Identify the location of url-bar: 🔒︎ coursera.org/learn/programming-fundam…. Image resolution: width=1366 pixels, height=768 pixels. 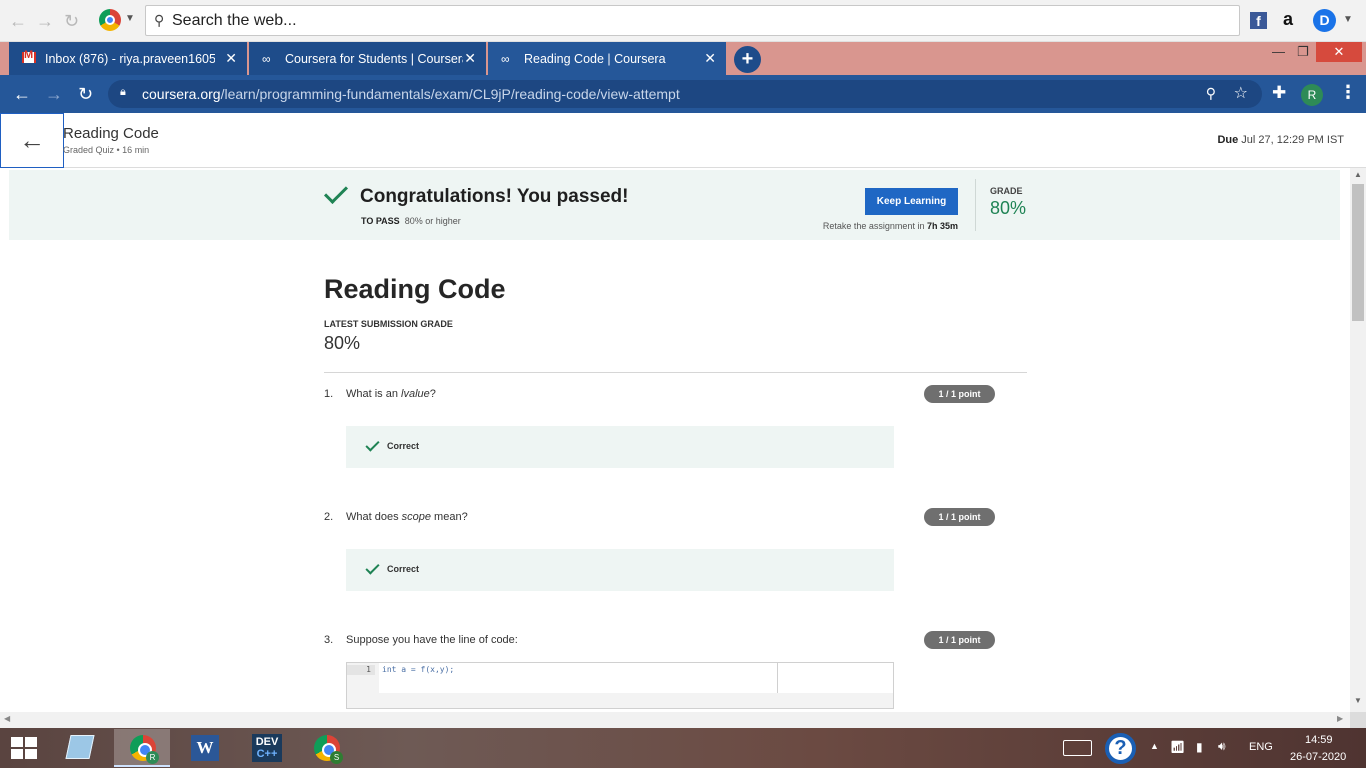
(685, 94).